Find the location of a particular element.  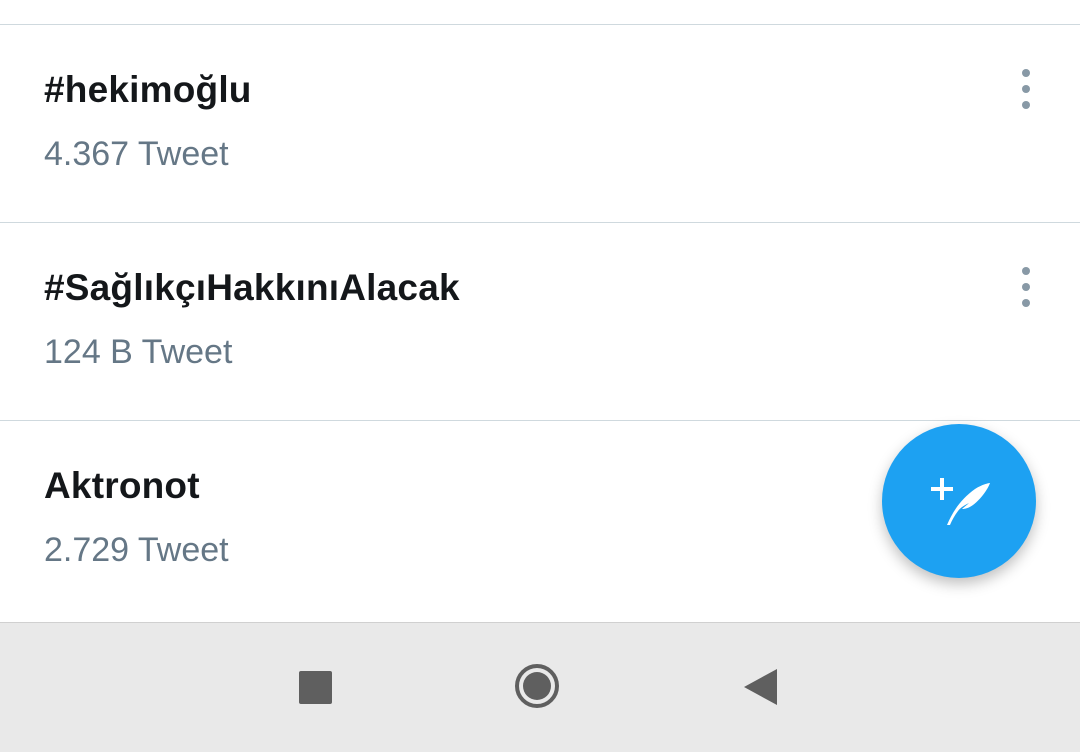

trend-tweet-count: 4.367 Tweet is located at coordinates (136, 154).